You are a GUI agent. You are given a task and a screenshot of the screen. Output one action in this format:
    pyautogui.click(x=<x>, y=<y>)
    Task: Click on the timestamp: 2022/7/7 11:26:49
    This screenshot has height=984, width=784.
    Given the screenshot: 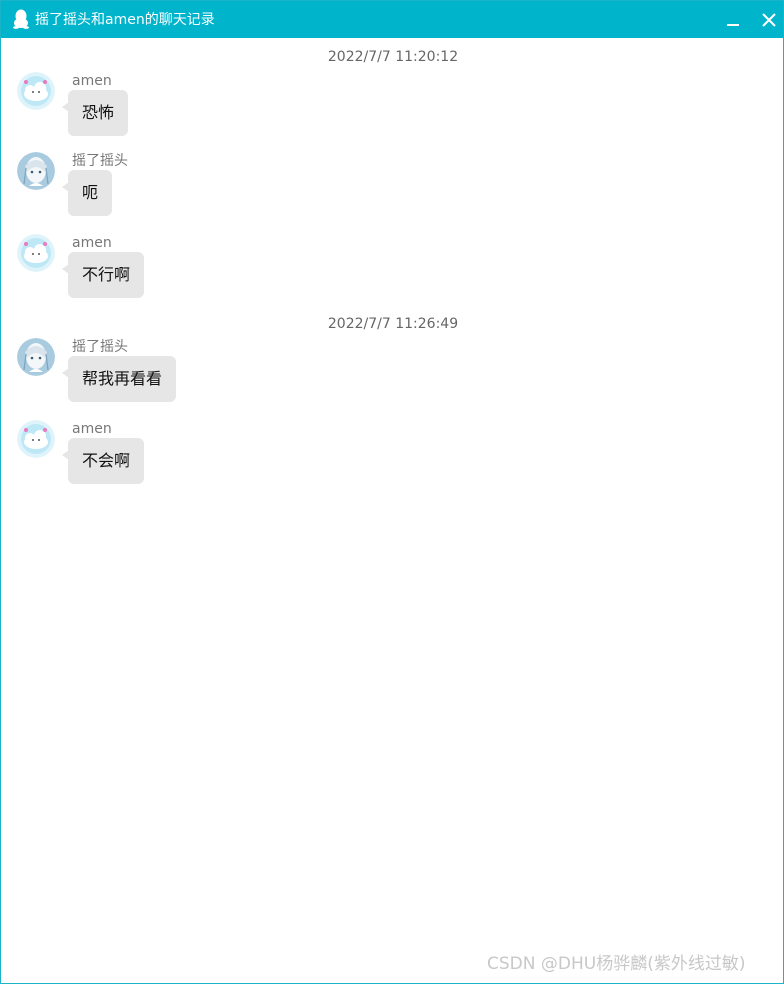 What is the action you would take?
    pyautogui.click(x=393, y=324)
    